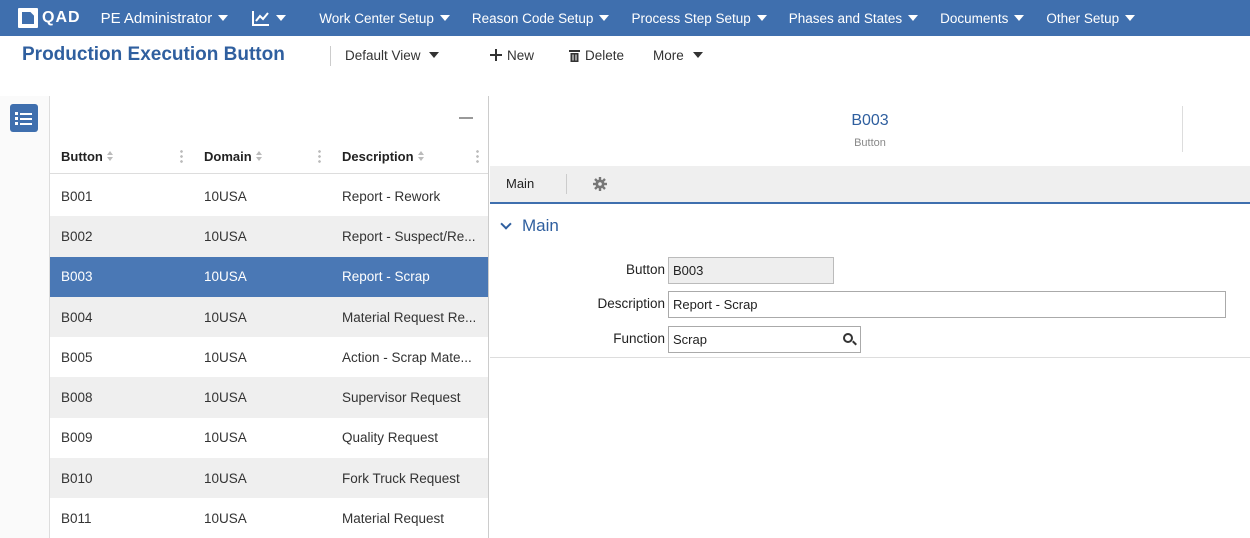 The height and width of the screenshot is (538, 1250). Describe the element at coordinates (848, 338) in the screenshot. I see `search-icon` at that location.